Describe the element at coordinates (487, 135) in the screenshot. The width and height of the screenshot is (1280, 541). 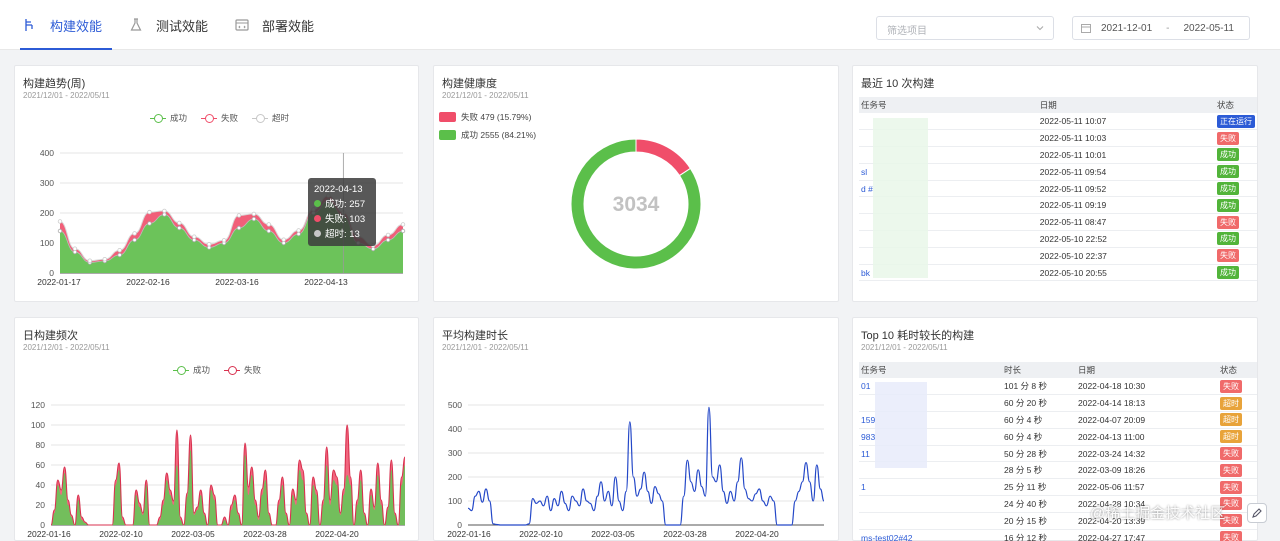
I see `legend-item-success: 成功 2555 (84.21%)` at that location.